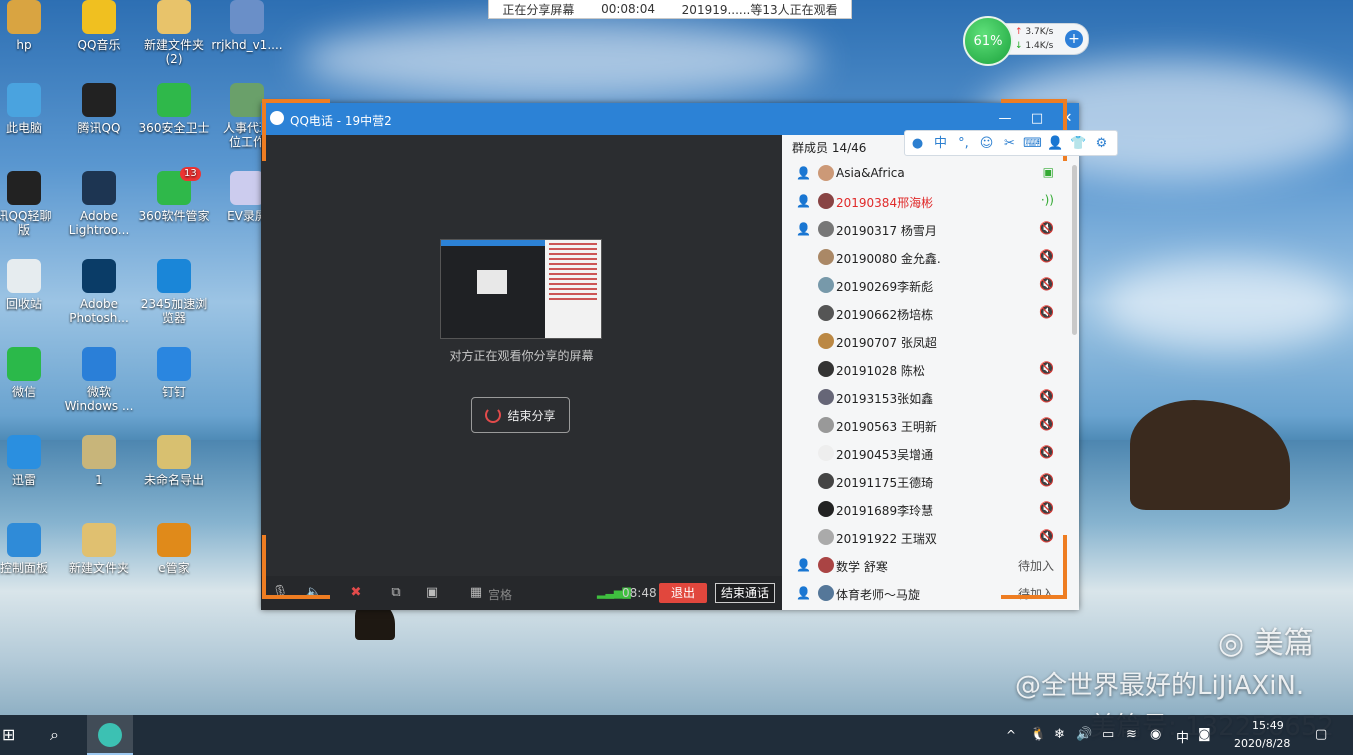 Image resolution: width=1353 pixels, height=755 pixels. What do you see at coordinates (99, 461) in the screenshot?
I see `desktop-icon: 1` at bounding box center [99, 461].